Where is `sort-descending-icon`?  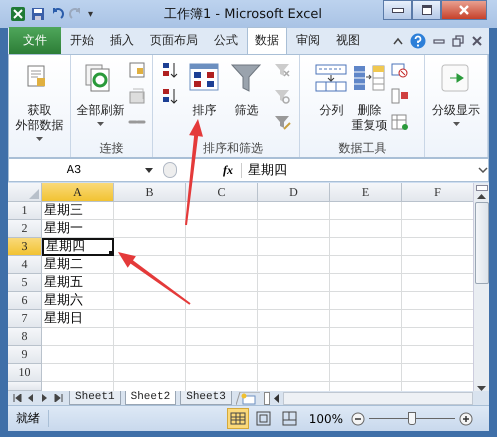 sort-descending-icon is located at coordinates (169, 96).